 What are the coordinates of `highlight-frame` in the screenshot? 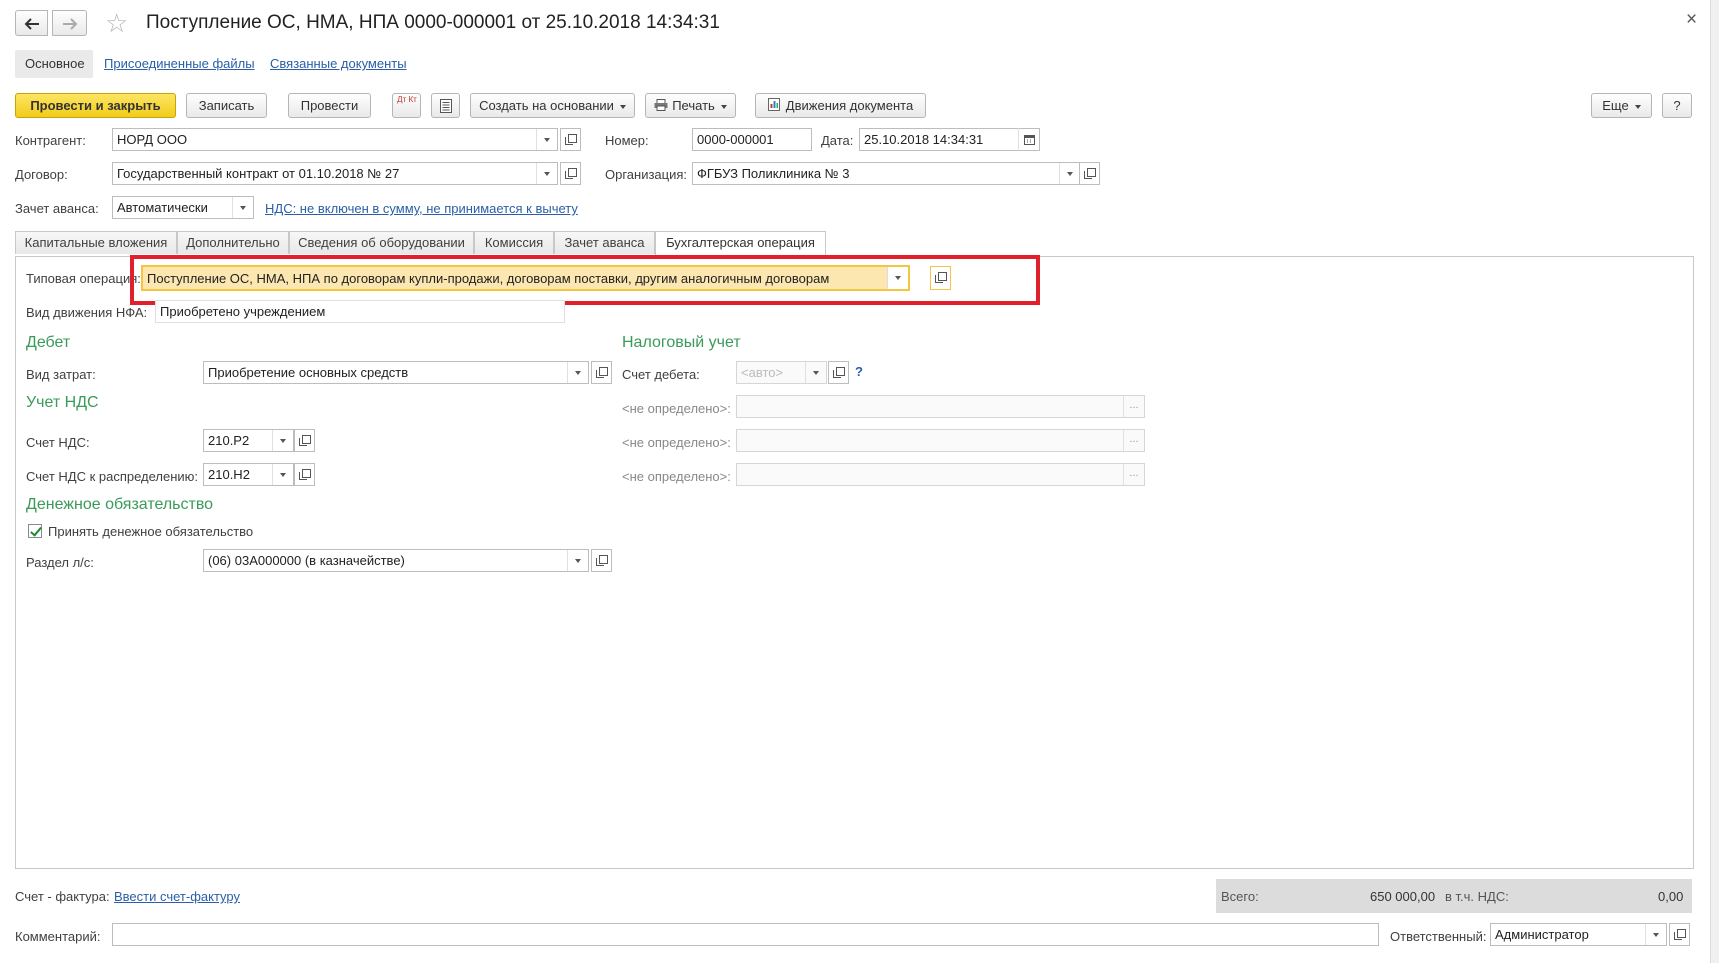 It's located at (585, 280).